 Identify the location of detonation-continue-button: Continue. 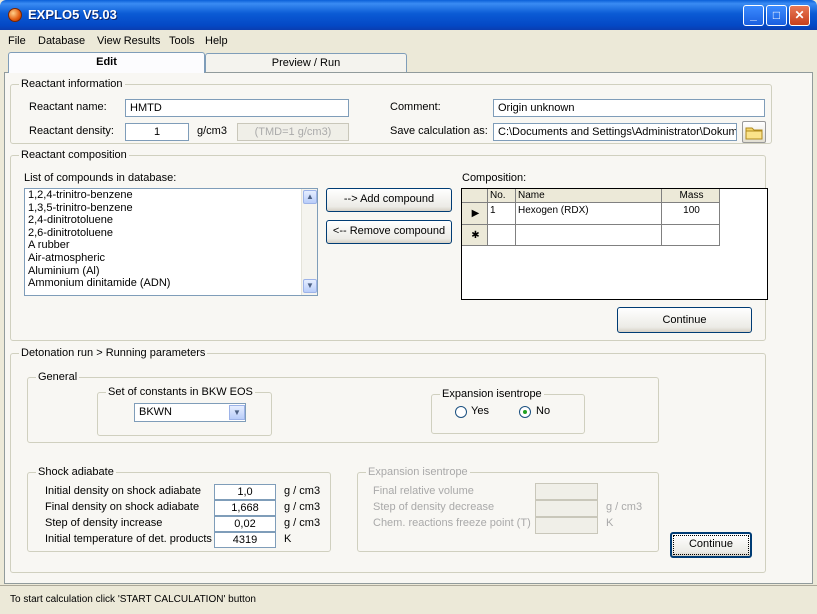
(711, 545).